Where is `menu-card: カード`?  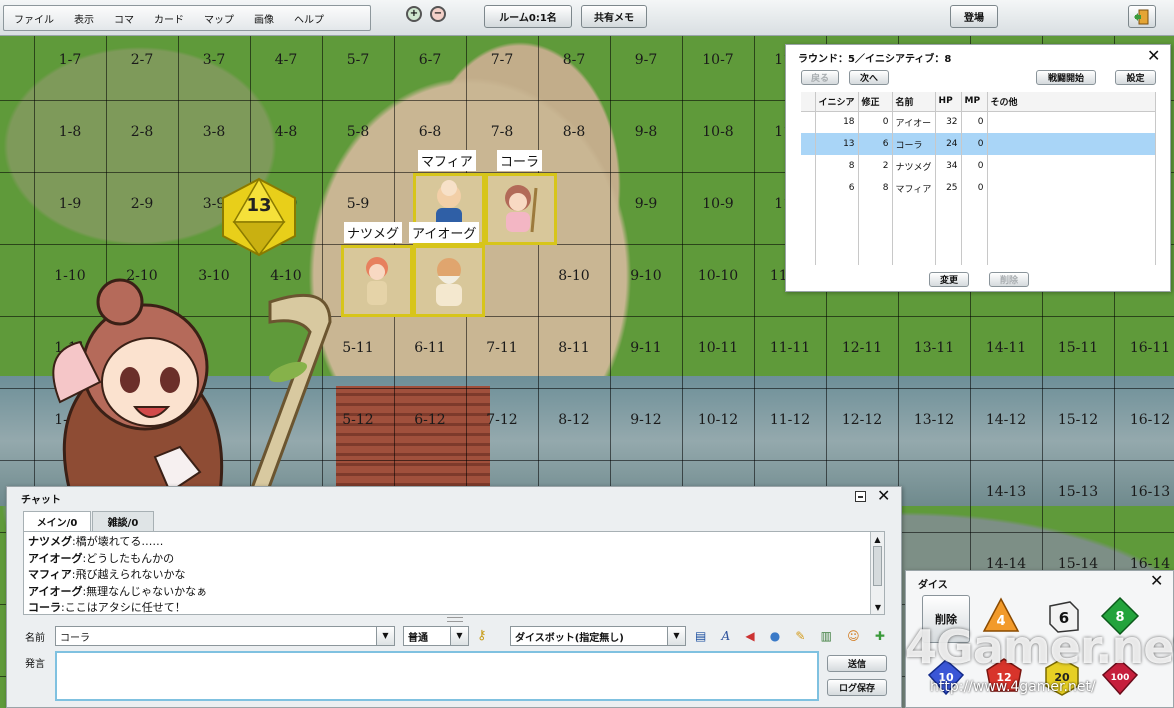 menu-card: カード is located at coordinates (169, 18).